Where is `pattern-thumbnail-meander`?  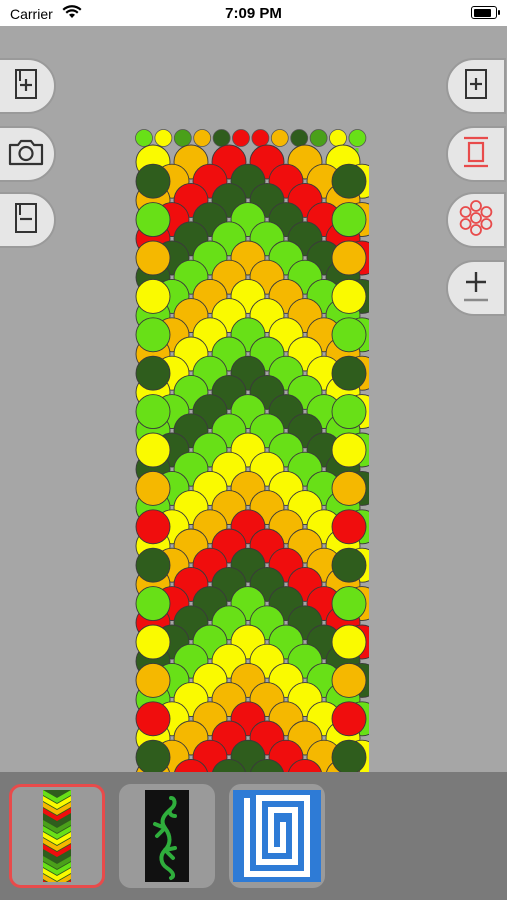
pattern-thumbnail-meander is located at coordinates (277, 836).